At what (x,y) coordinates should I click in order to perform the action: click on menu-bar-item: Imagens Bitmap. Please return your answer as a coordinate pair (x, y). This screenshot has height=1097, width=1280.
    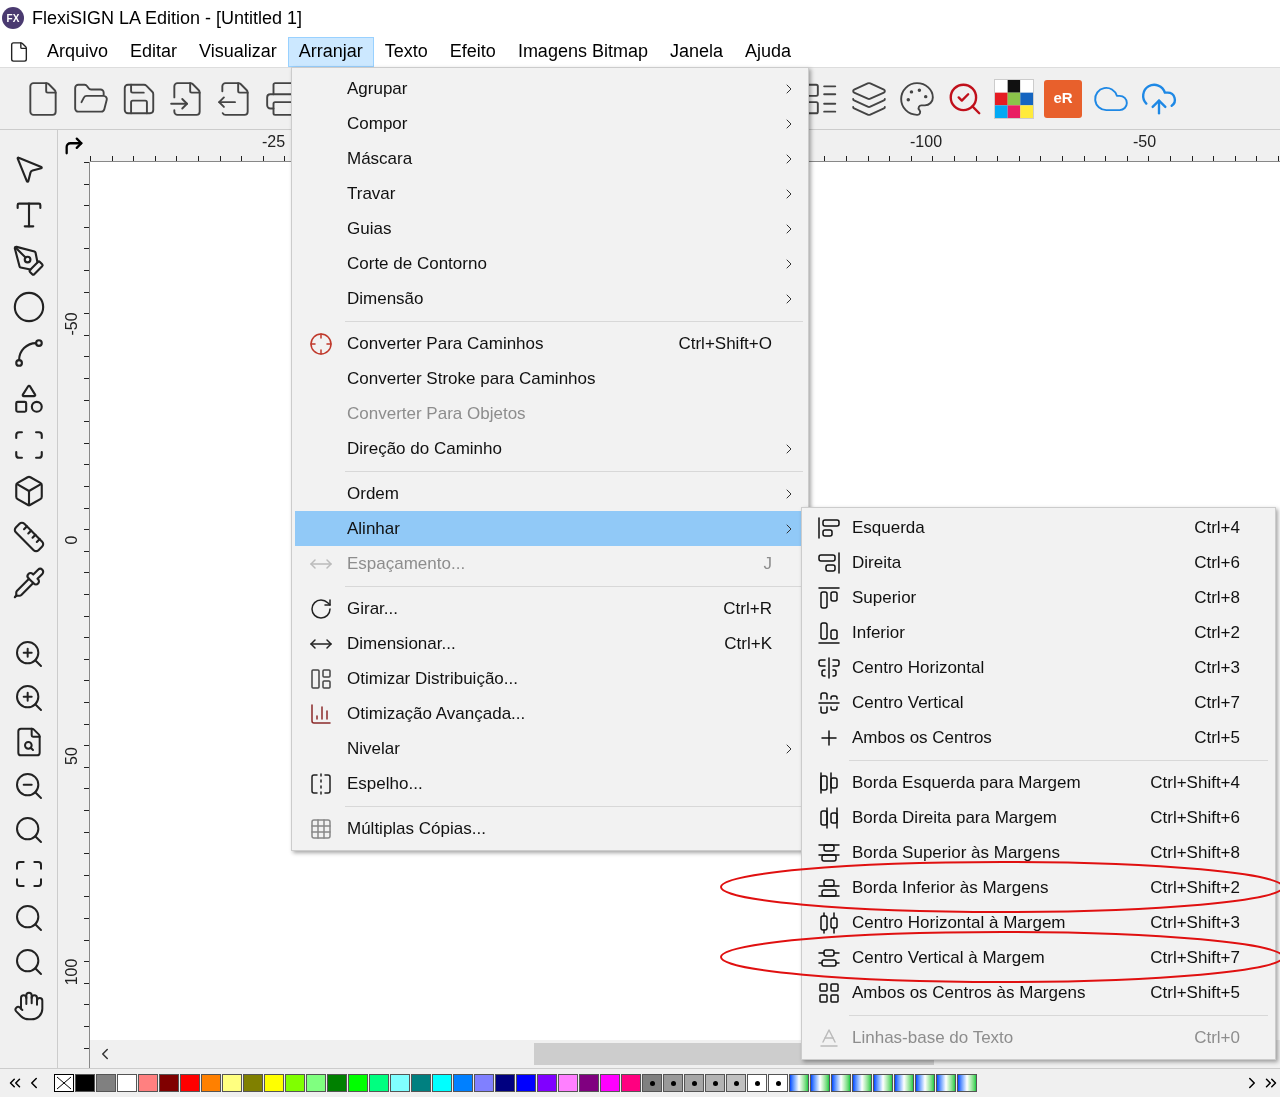
    Looking at the image, I should click on (582, 51).